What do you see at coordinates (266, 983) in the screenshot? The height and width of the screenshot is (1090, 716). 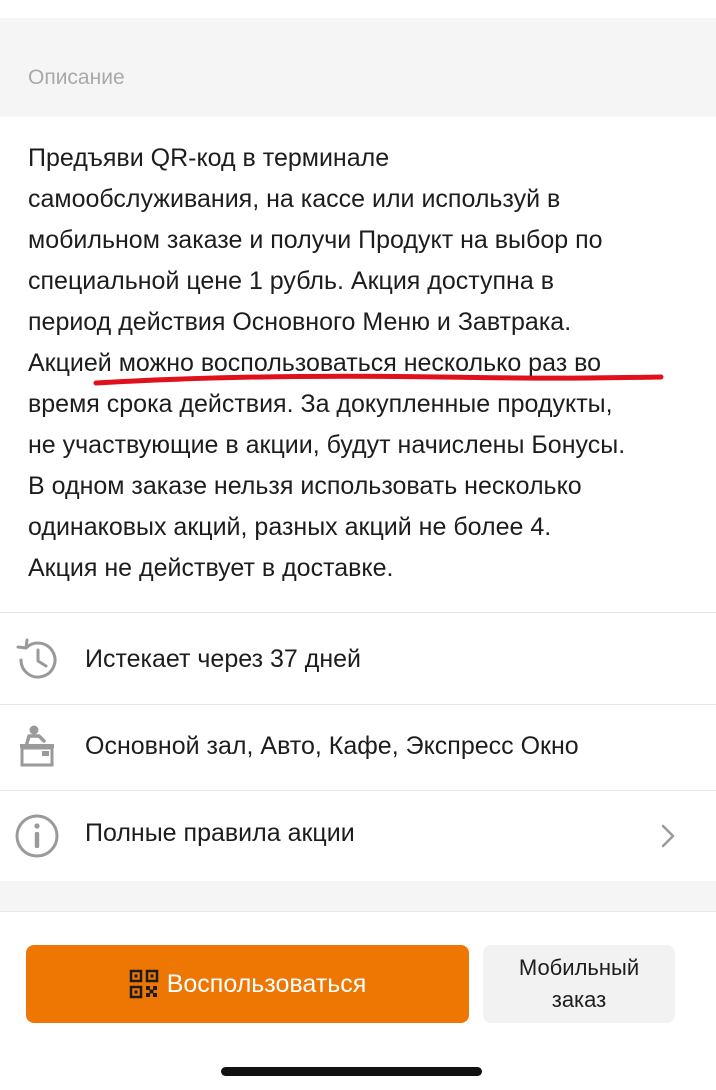 I see `use-promo-label: Воспользоваться` at bounding box center [266, 983].